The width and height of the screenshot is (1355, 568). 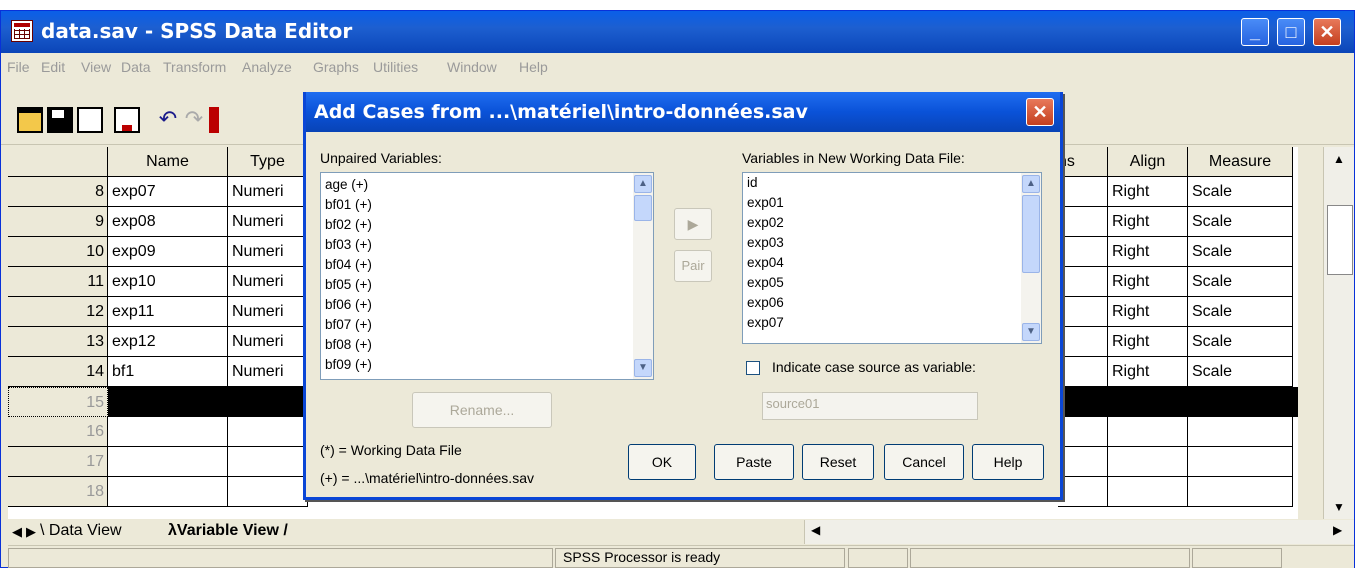 What do you see at coordinates (168, 222) in the screenshot?
I see `cell-name: exp08` at bounding box center [168, 222].